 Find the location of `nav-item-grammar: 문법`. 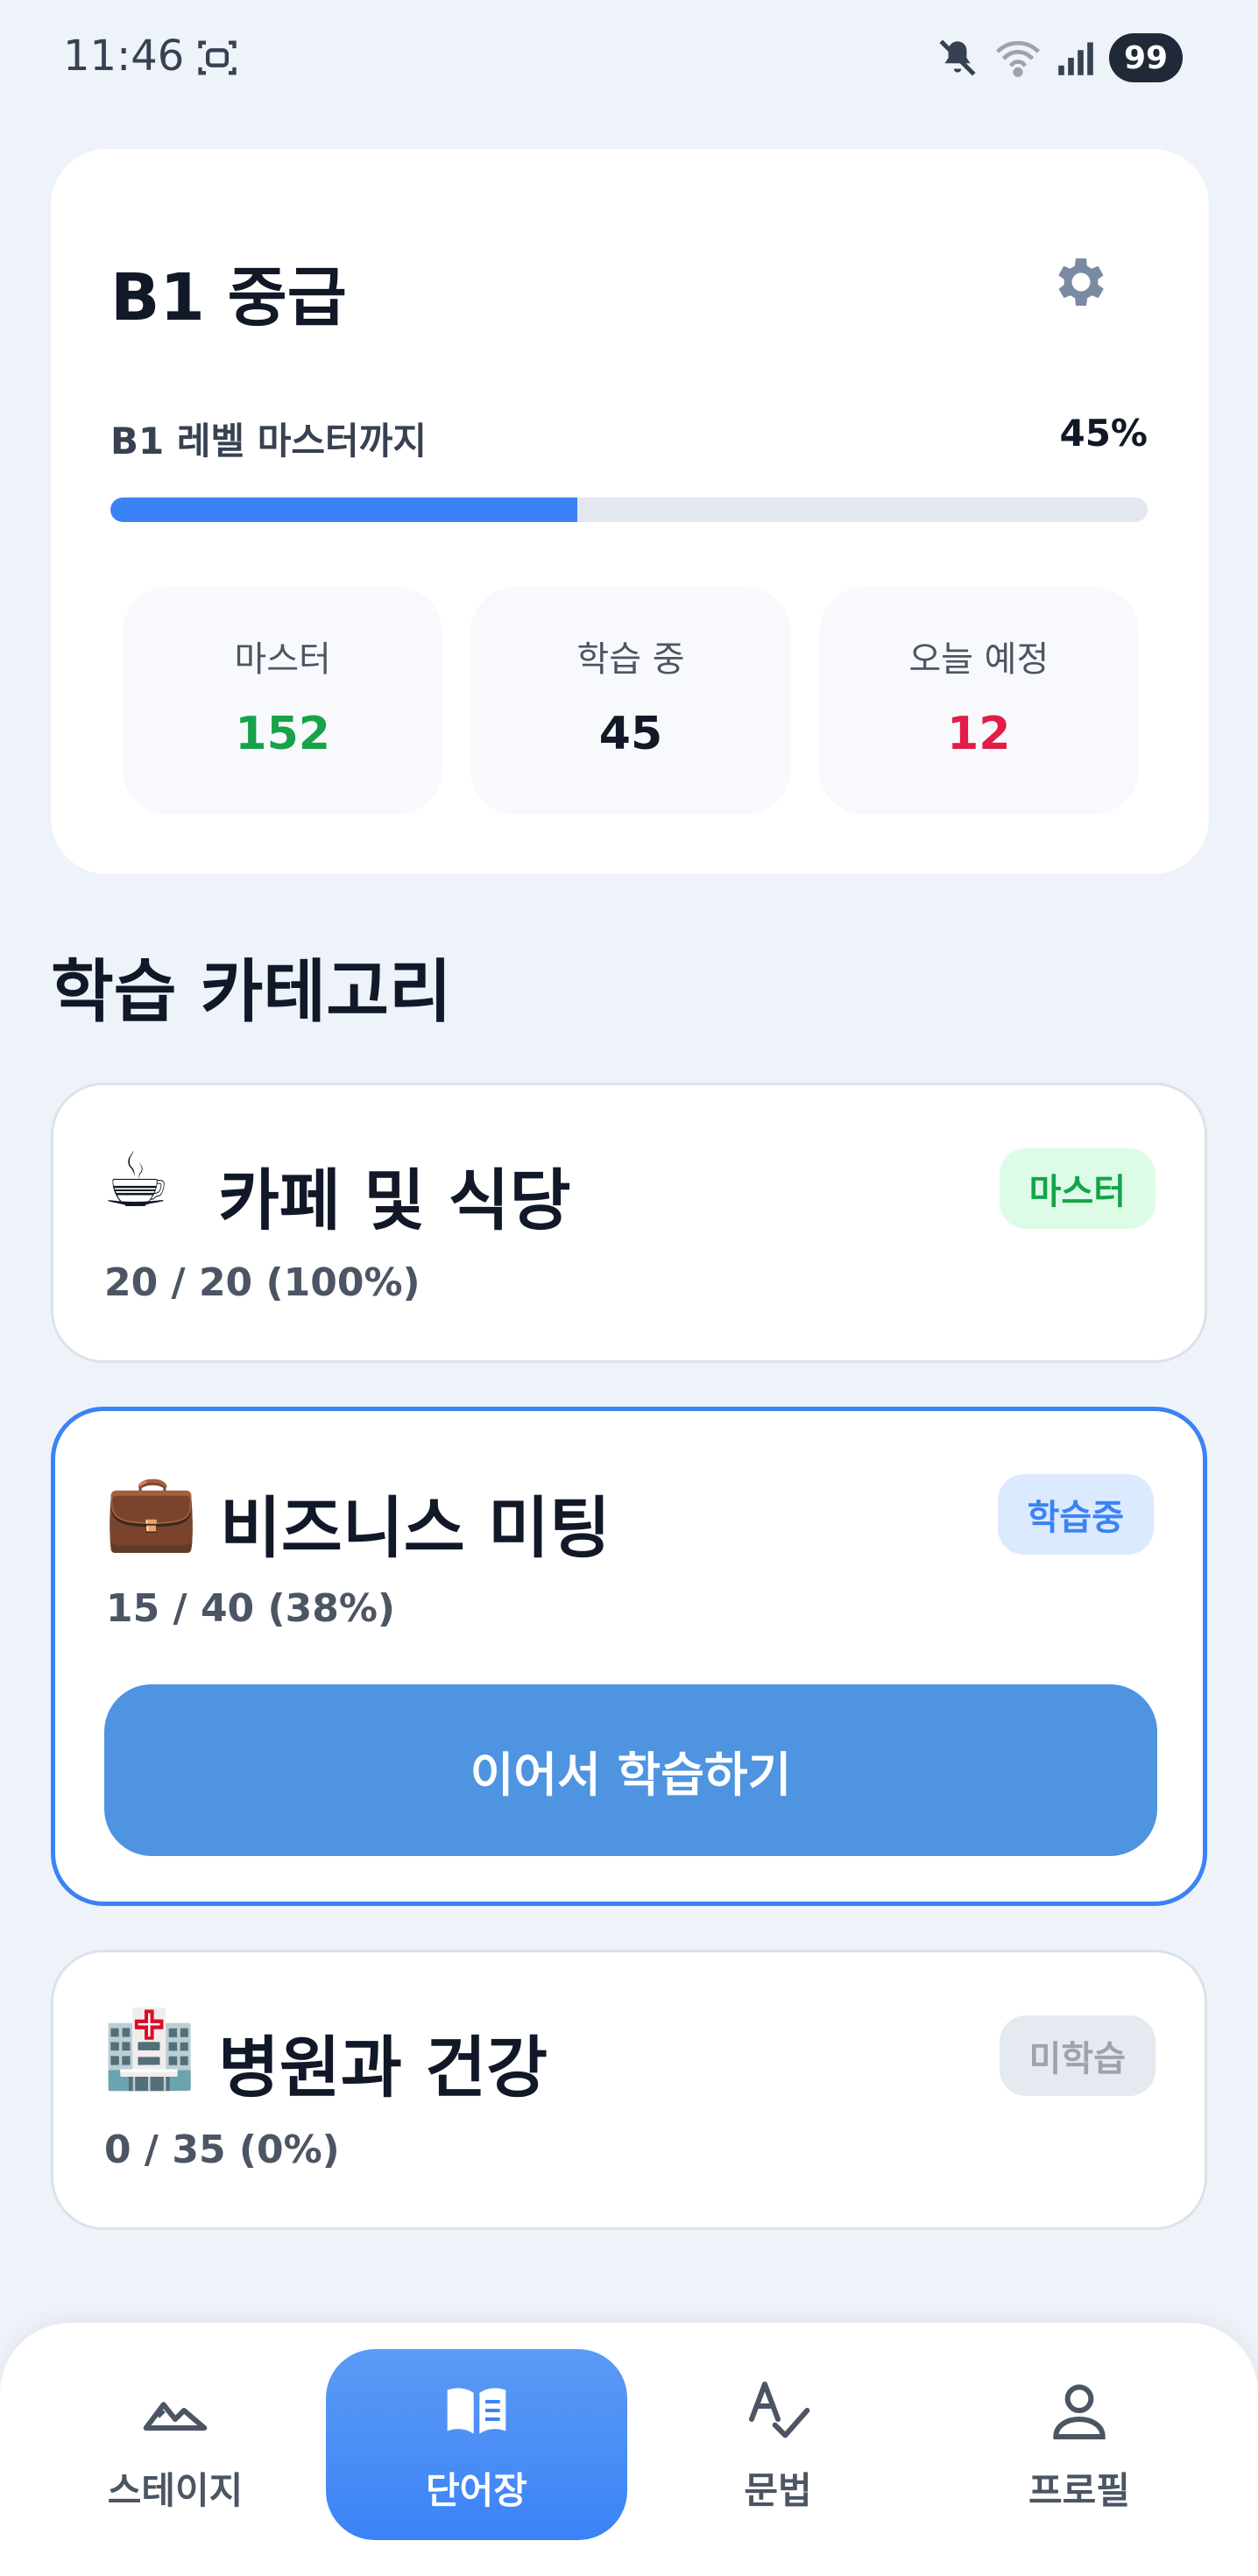

nav-item-grammar: 문법 is located at coordinates (778, 2444).